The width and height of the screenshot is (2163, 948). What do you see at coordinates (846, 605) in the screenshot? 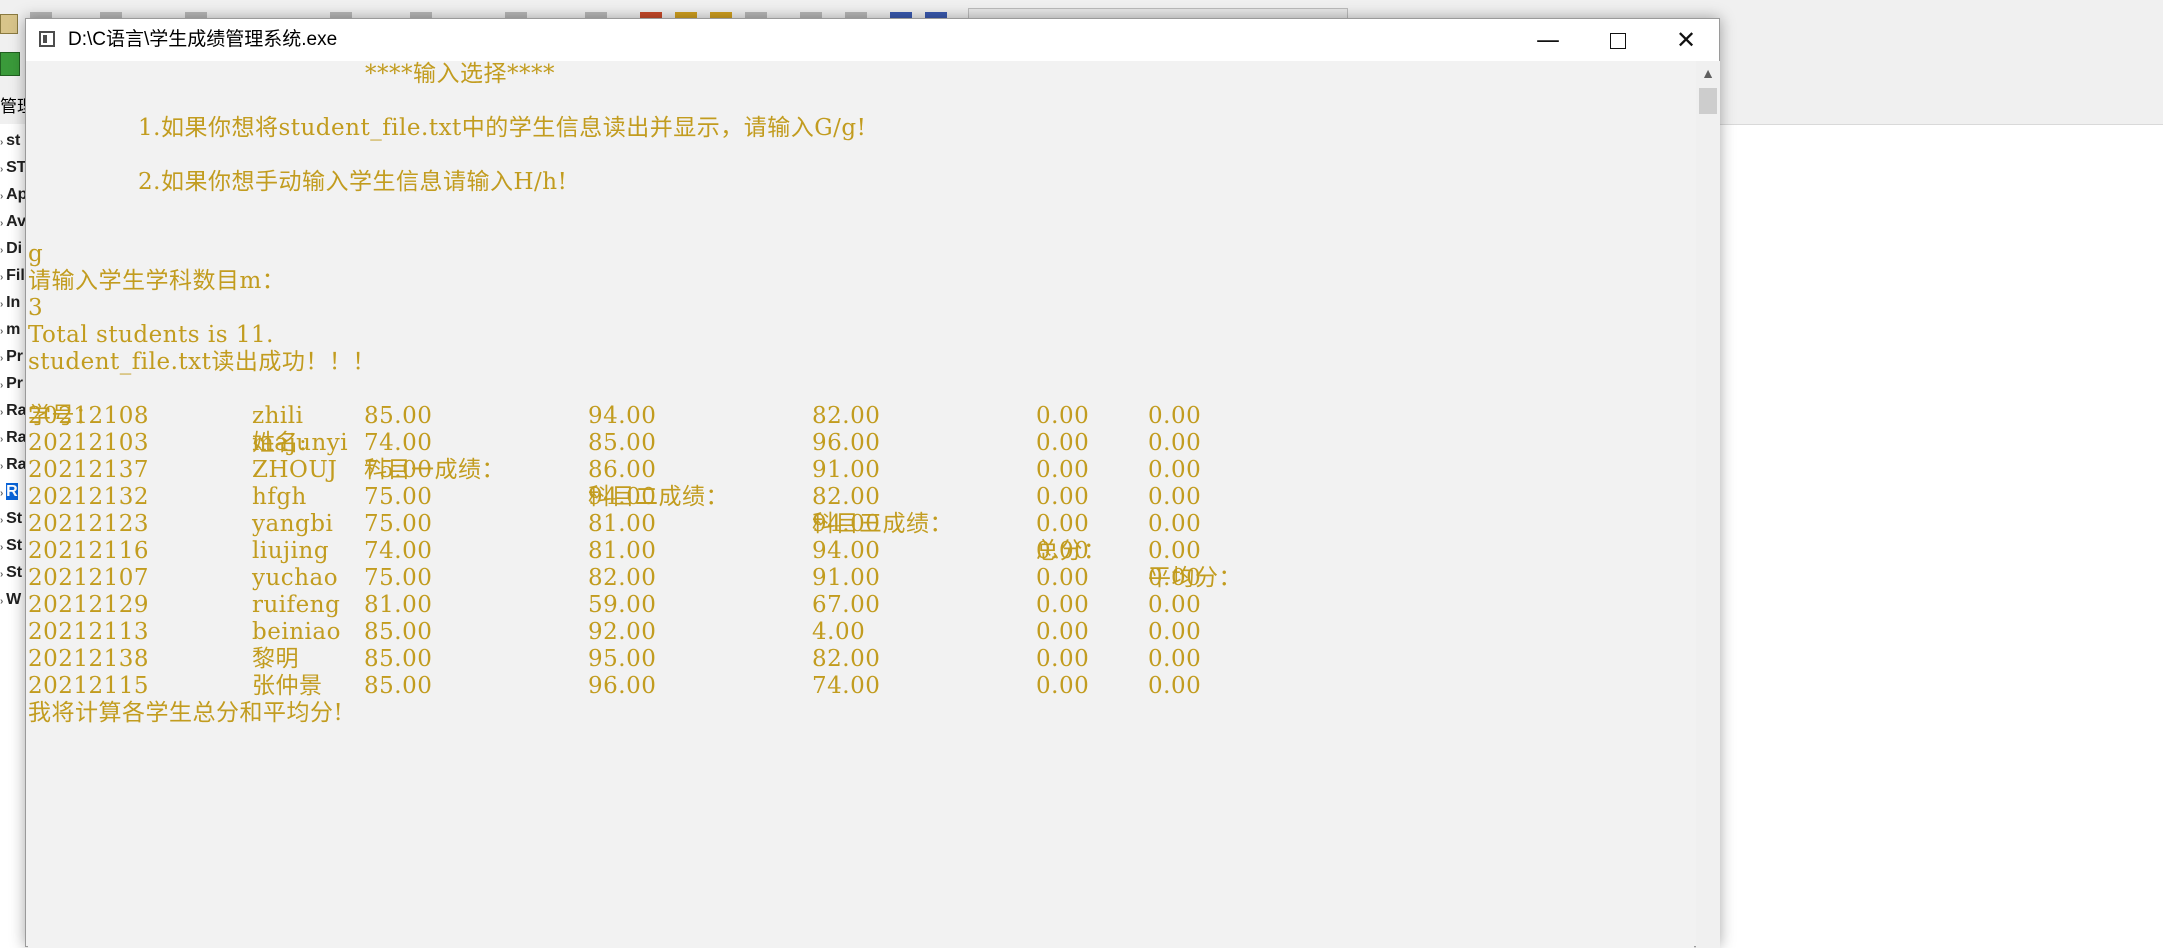
I see `cell-s3: 67.00` at bounding box center [846, 605].